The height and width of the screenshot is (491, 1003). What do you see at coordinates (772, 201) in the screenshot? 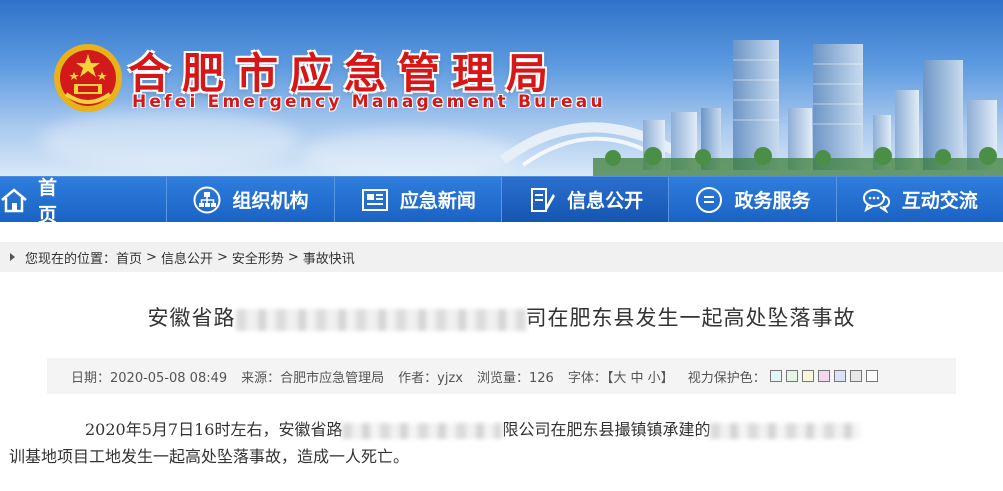
I see `nav-item-label: 政务服务` at bounding box center [772, 201].